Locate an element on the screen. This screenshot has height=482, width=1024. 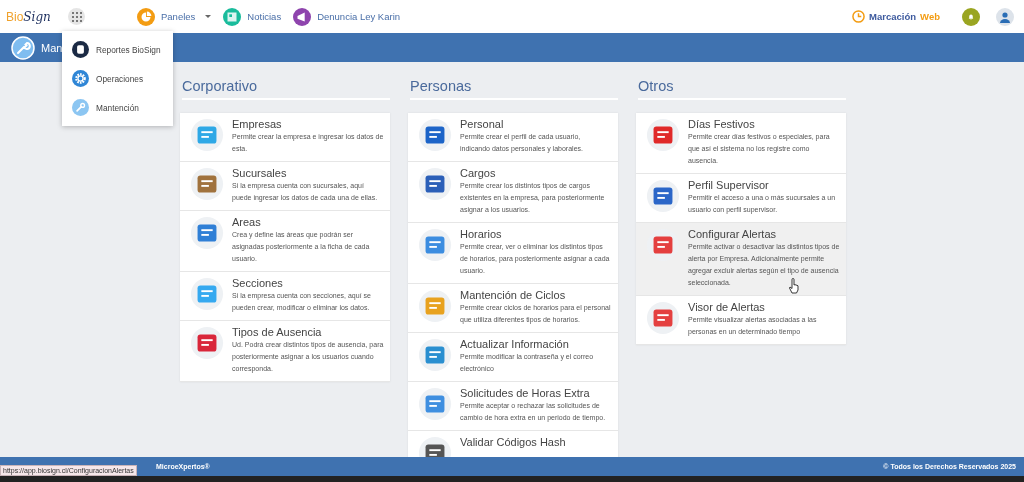
menu-item: Mantención is located at coordinates (117, 107).